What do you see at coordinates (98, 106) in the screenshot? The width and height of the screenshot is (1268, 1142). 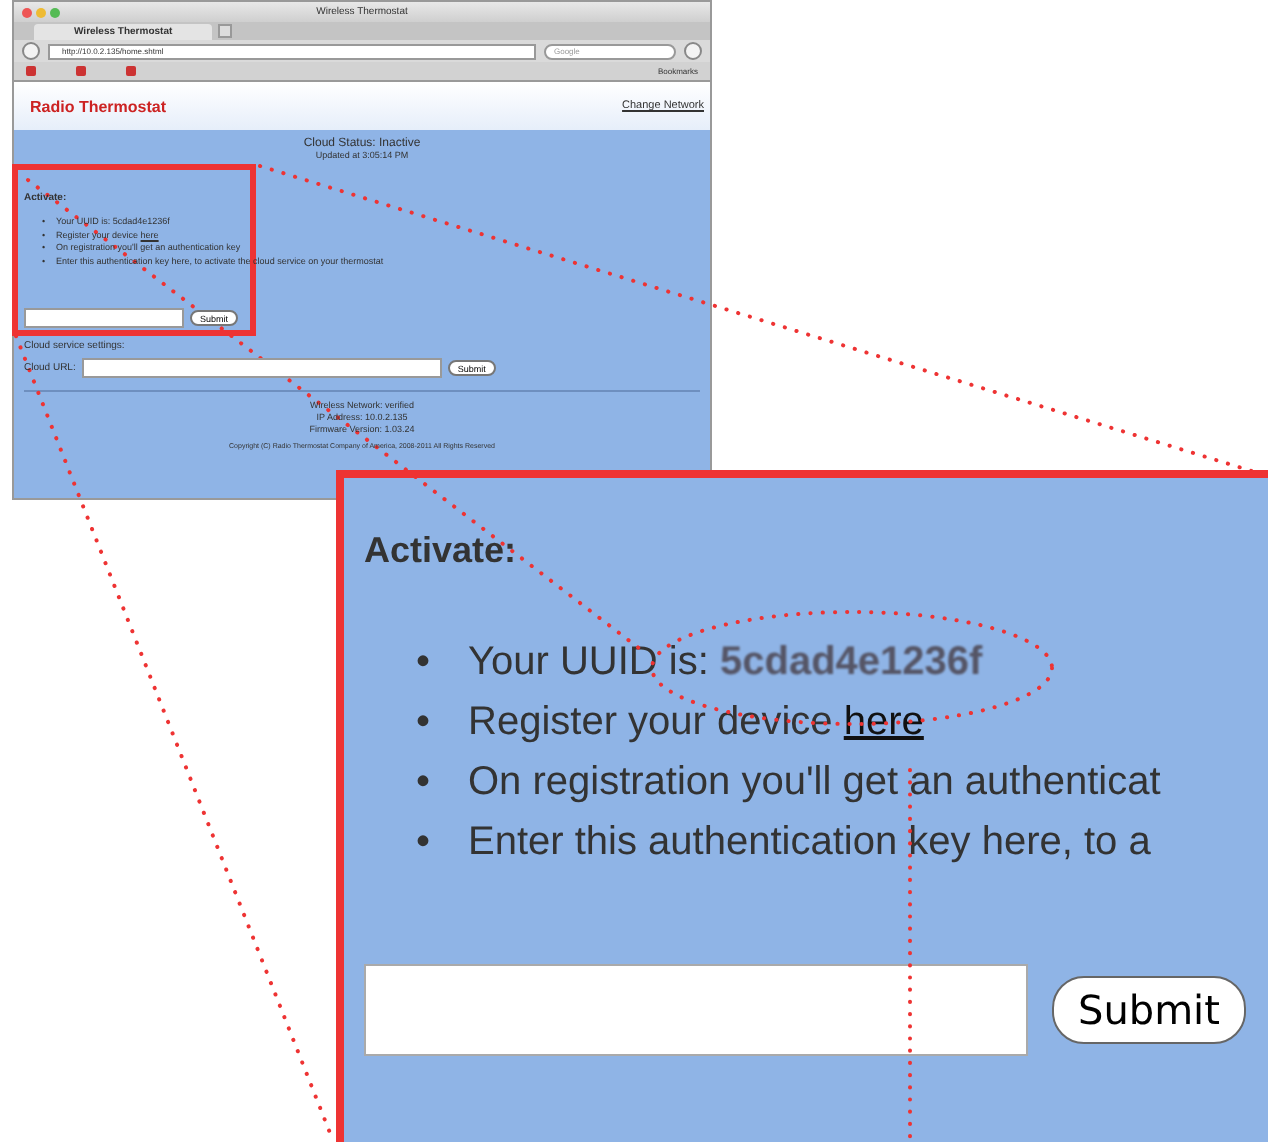 I see `logo: Radio Thermostat` at bounding box center [98, 106].